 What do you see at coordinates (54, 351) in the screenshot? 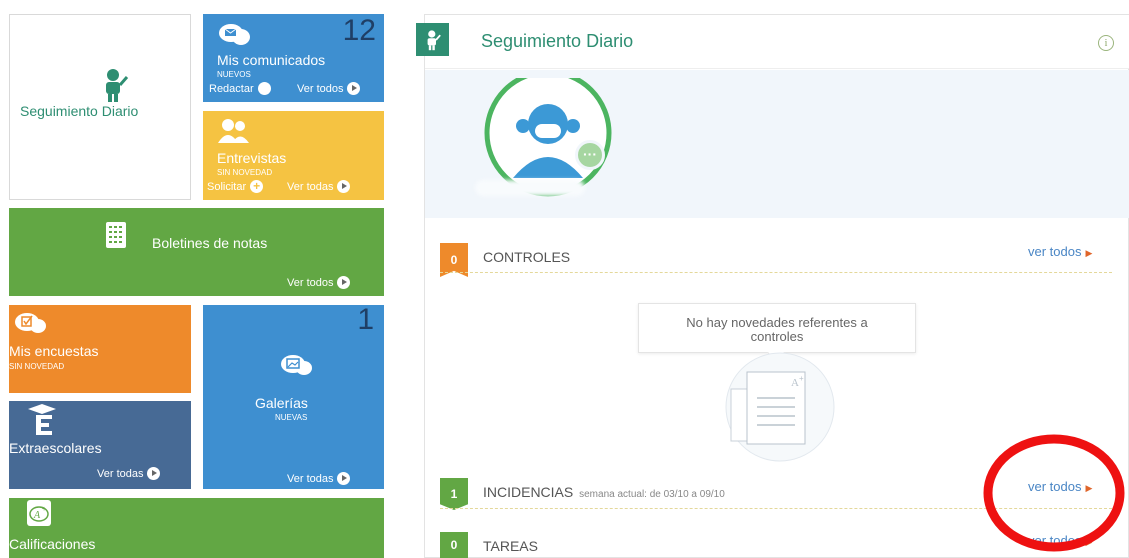
I see `encuestas-title: Mis encuestas` at bounding box center [54, 351].